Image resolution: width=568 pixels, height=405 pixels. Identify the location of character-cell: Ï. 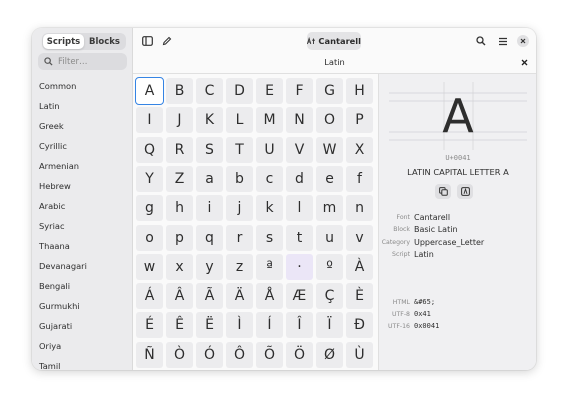
(329, 325).